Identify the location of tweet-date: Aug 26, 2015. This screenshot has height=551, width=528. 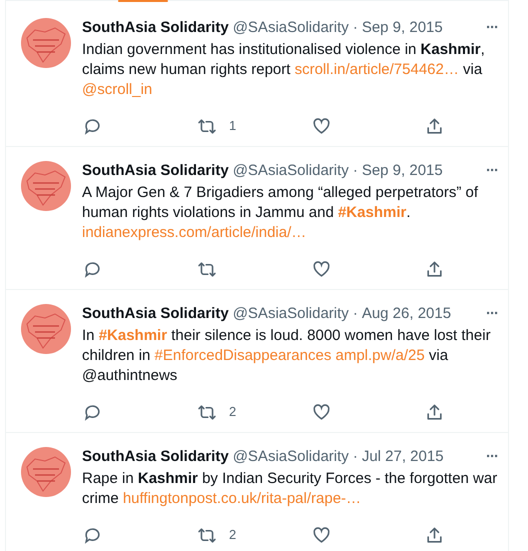
(407, 314).